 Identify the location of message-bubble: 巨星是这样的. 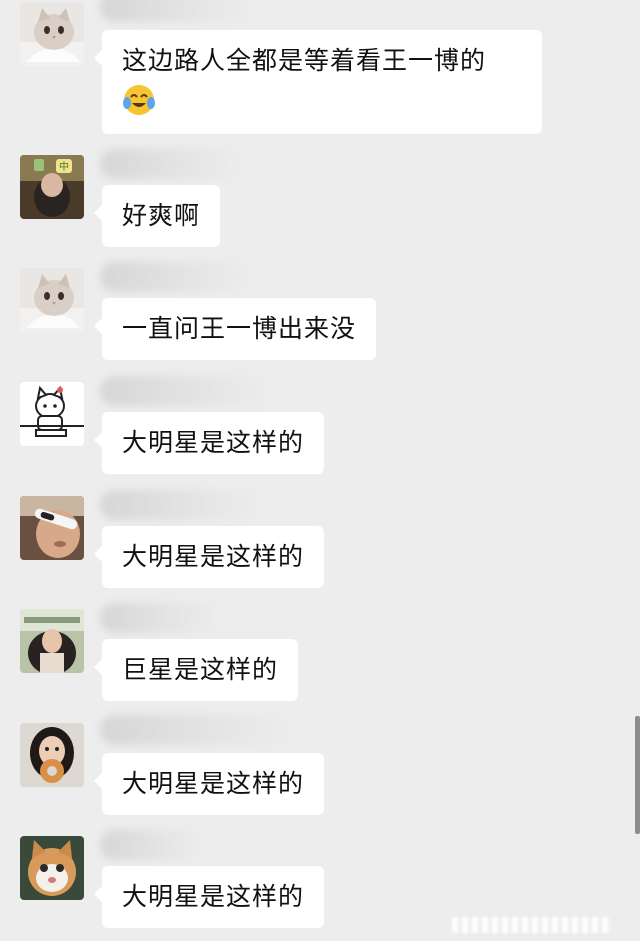
(196, 670).